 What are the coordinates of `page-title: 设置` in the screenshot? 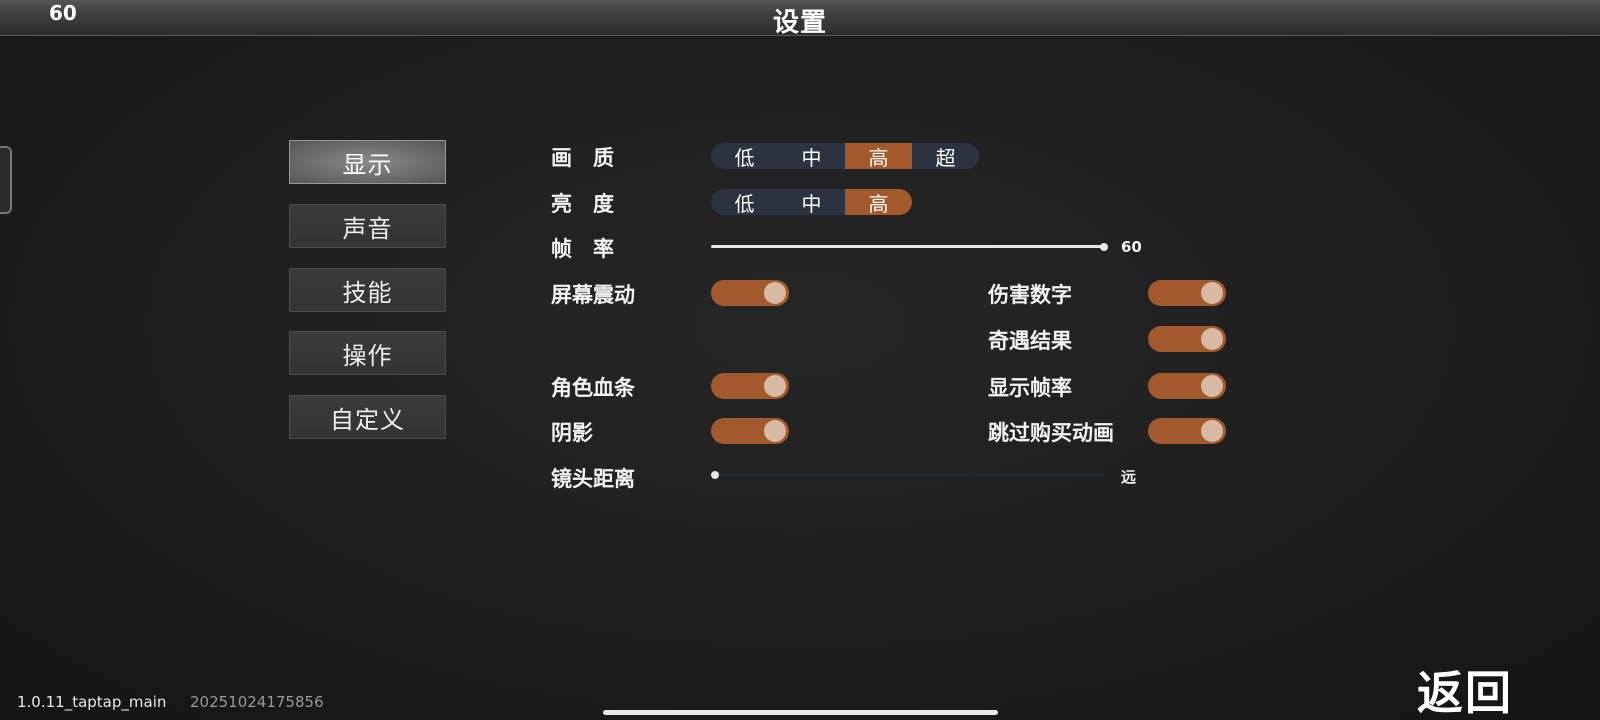 It's located at (799, 23).